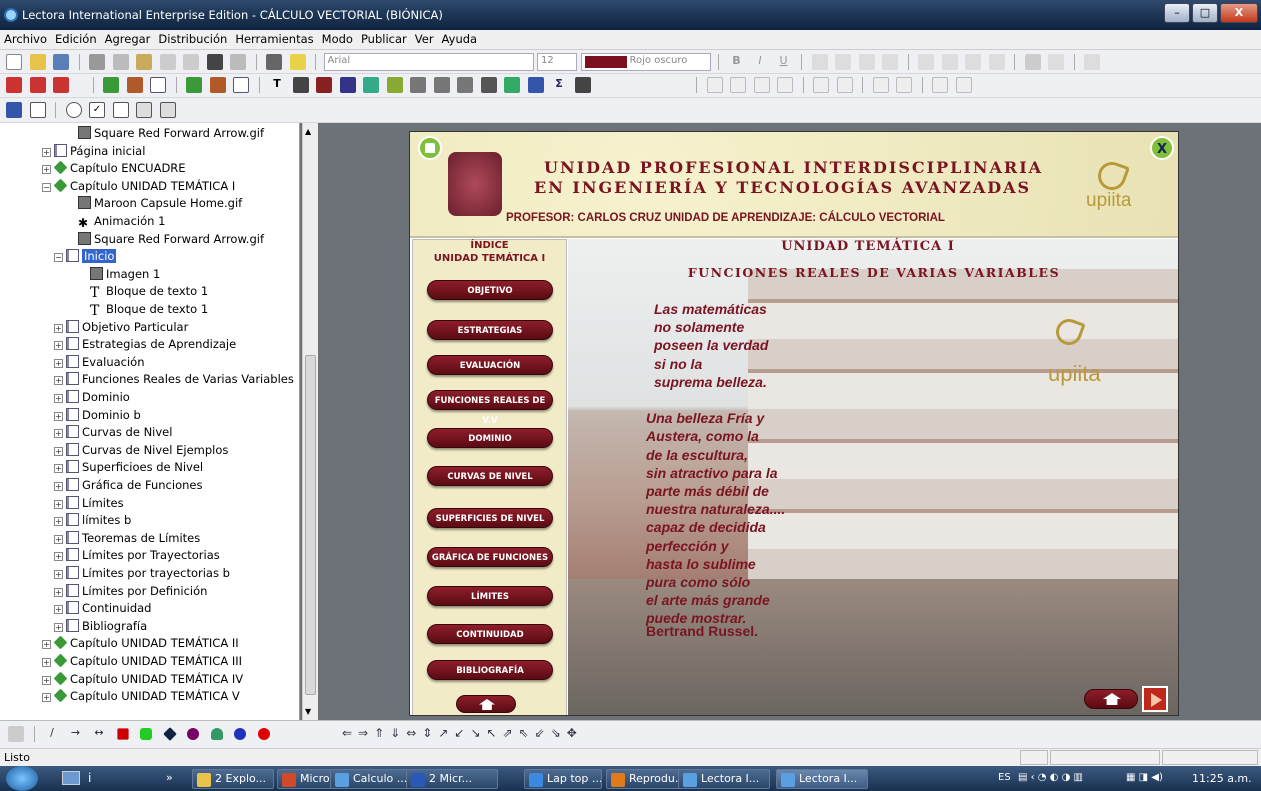  I want to click on paste-icon, so click(144, 62).